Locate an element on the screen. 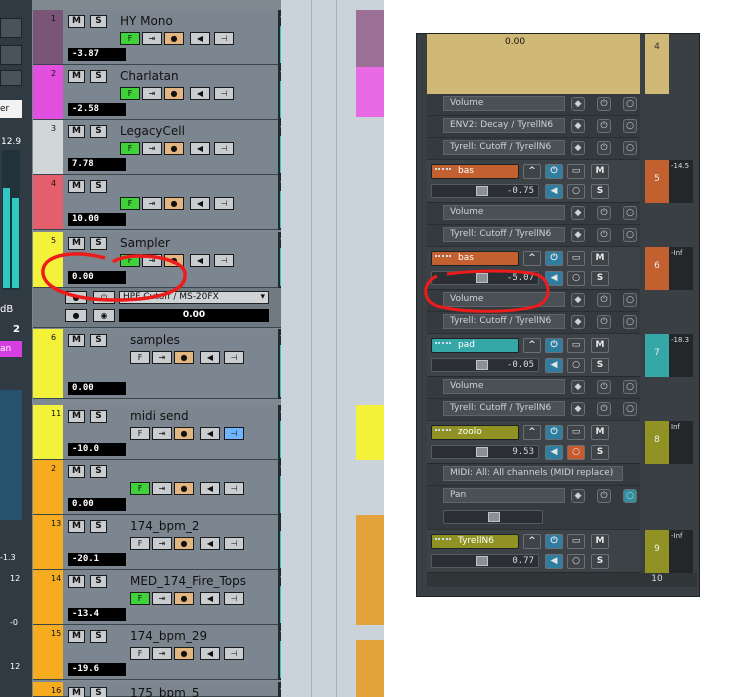 The image size is (754, 697). track-volume-value: -19.6 is located at coordinates (97, 669).